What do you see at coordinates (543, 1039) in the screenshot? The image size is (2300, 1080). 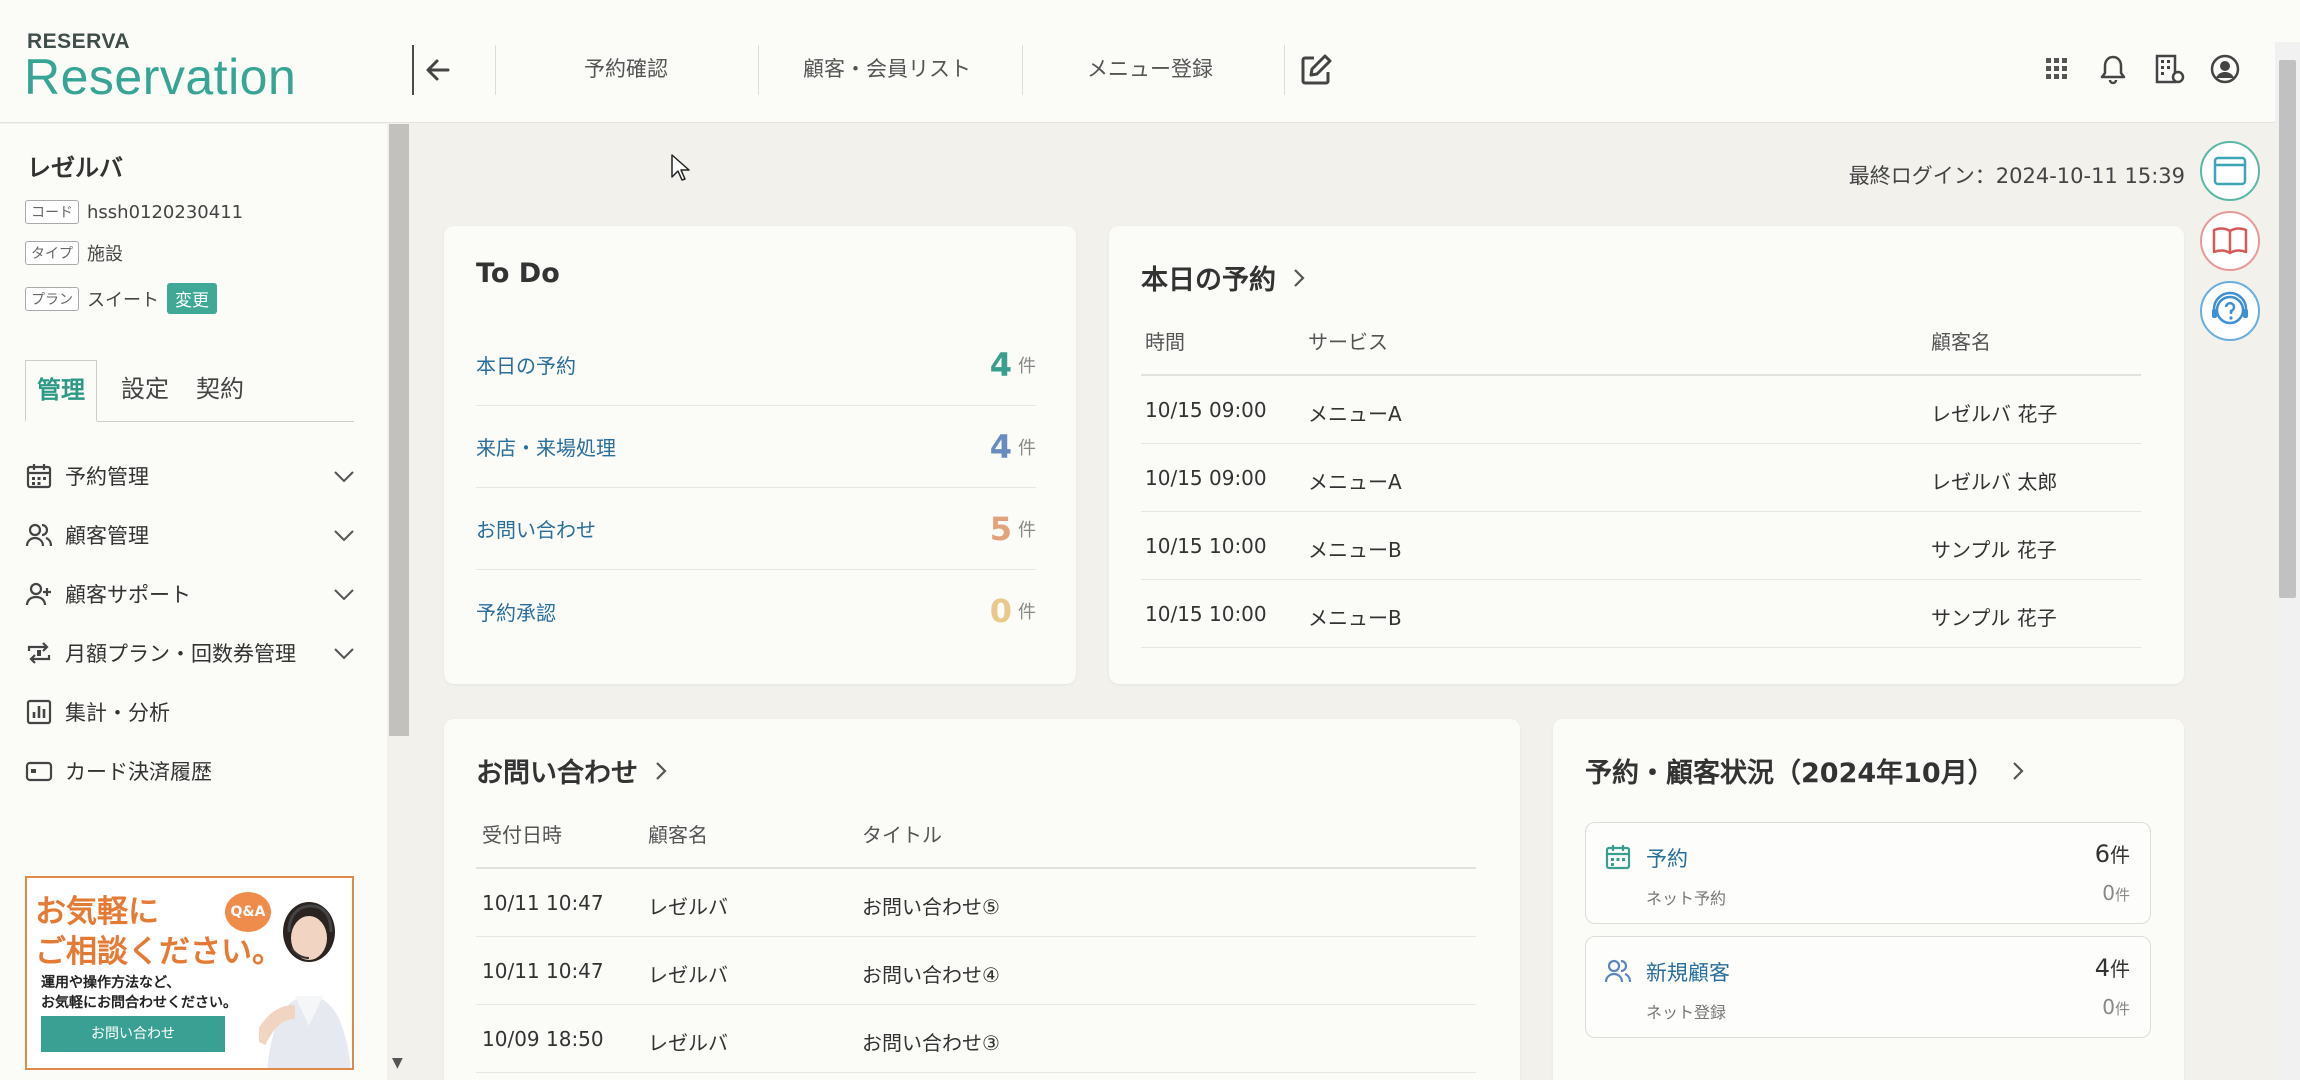 I see `cell-received: 10/09 18:50` at bounding box center [543, 1039].